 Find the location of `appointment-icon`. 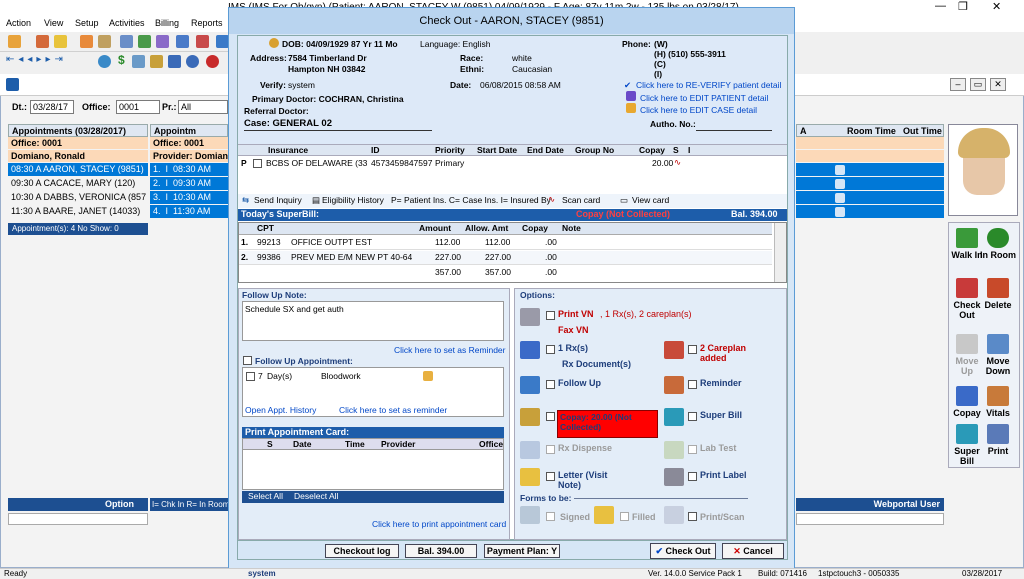

appointment-icon is located at coordinates (60, 41).